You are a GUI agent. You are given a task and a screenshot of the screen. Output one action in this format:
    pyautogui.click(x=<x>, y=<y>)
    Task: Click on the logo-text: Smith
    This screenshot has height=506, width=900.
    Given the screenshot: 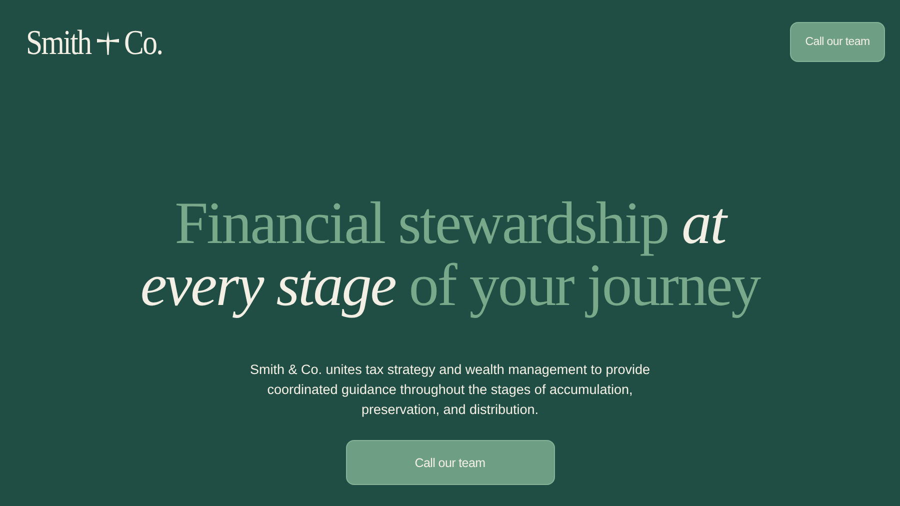 What is the action you would take?
    pyautogui.click(x=58, y=43)
    